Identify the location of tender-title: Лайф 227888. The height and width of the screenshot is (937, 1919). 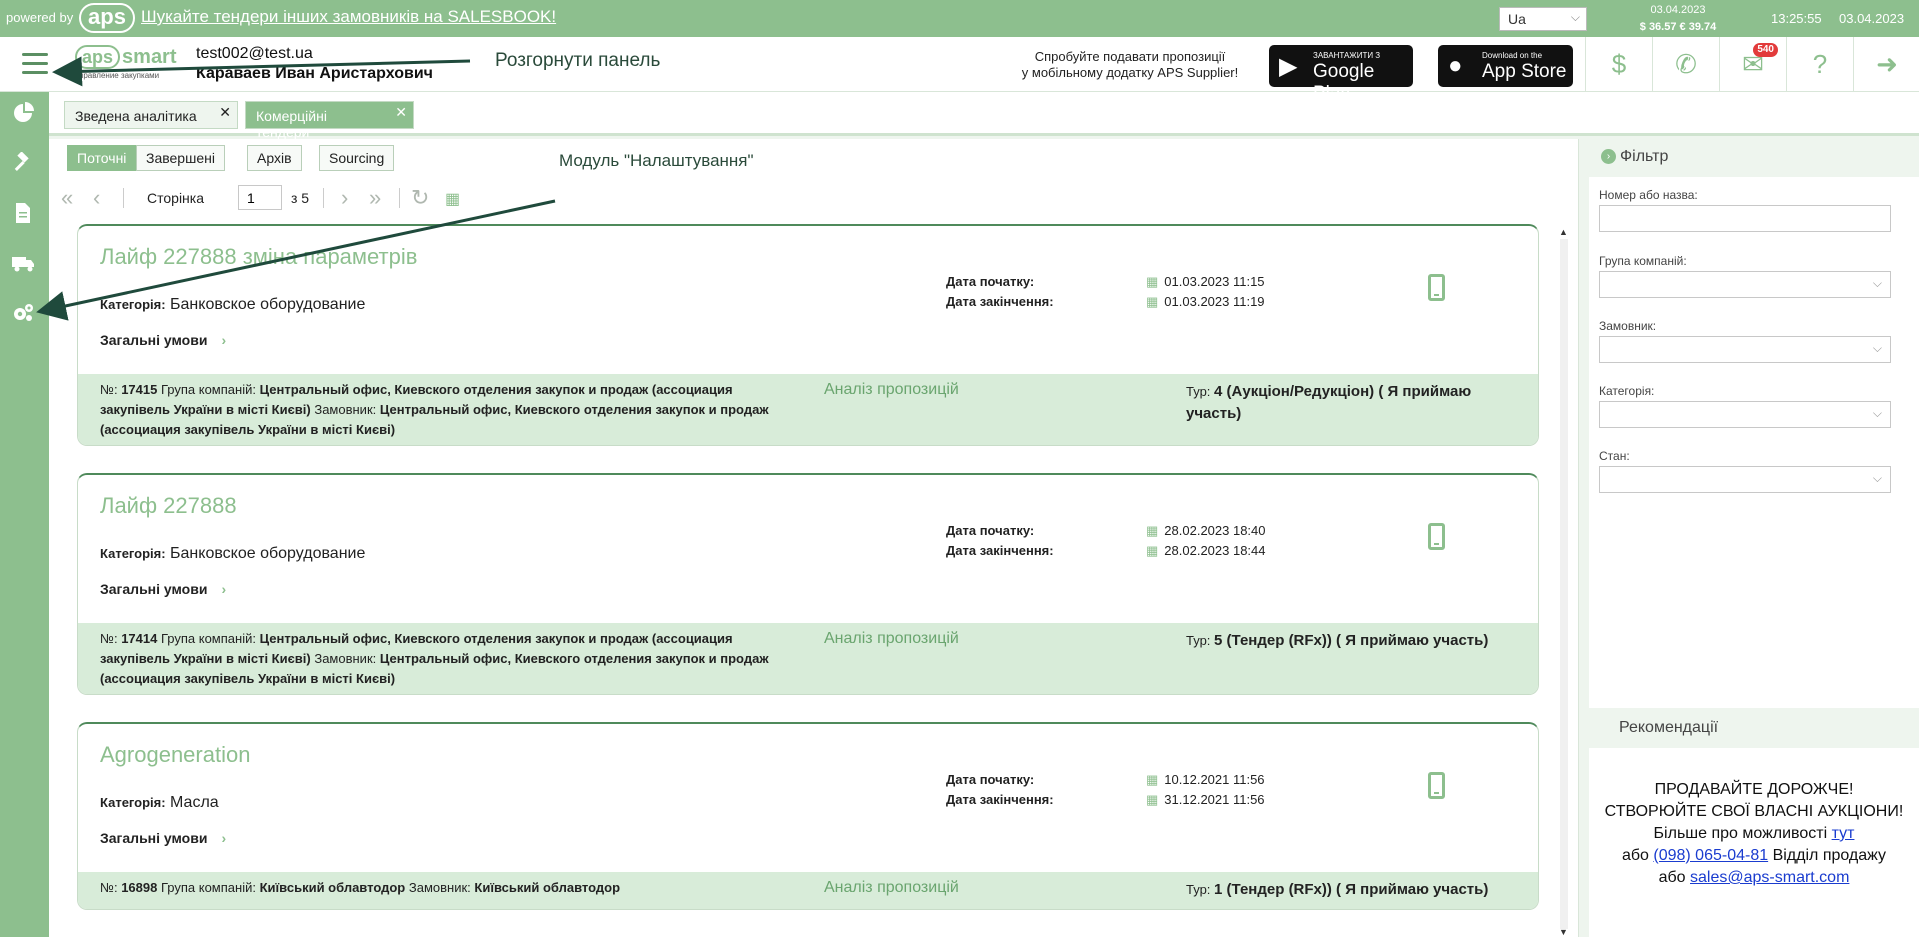
(168, 506).